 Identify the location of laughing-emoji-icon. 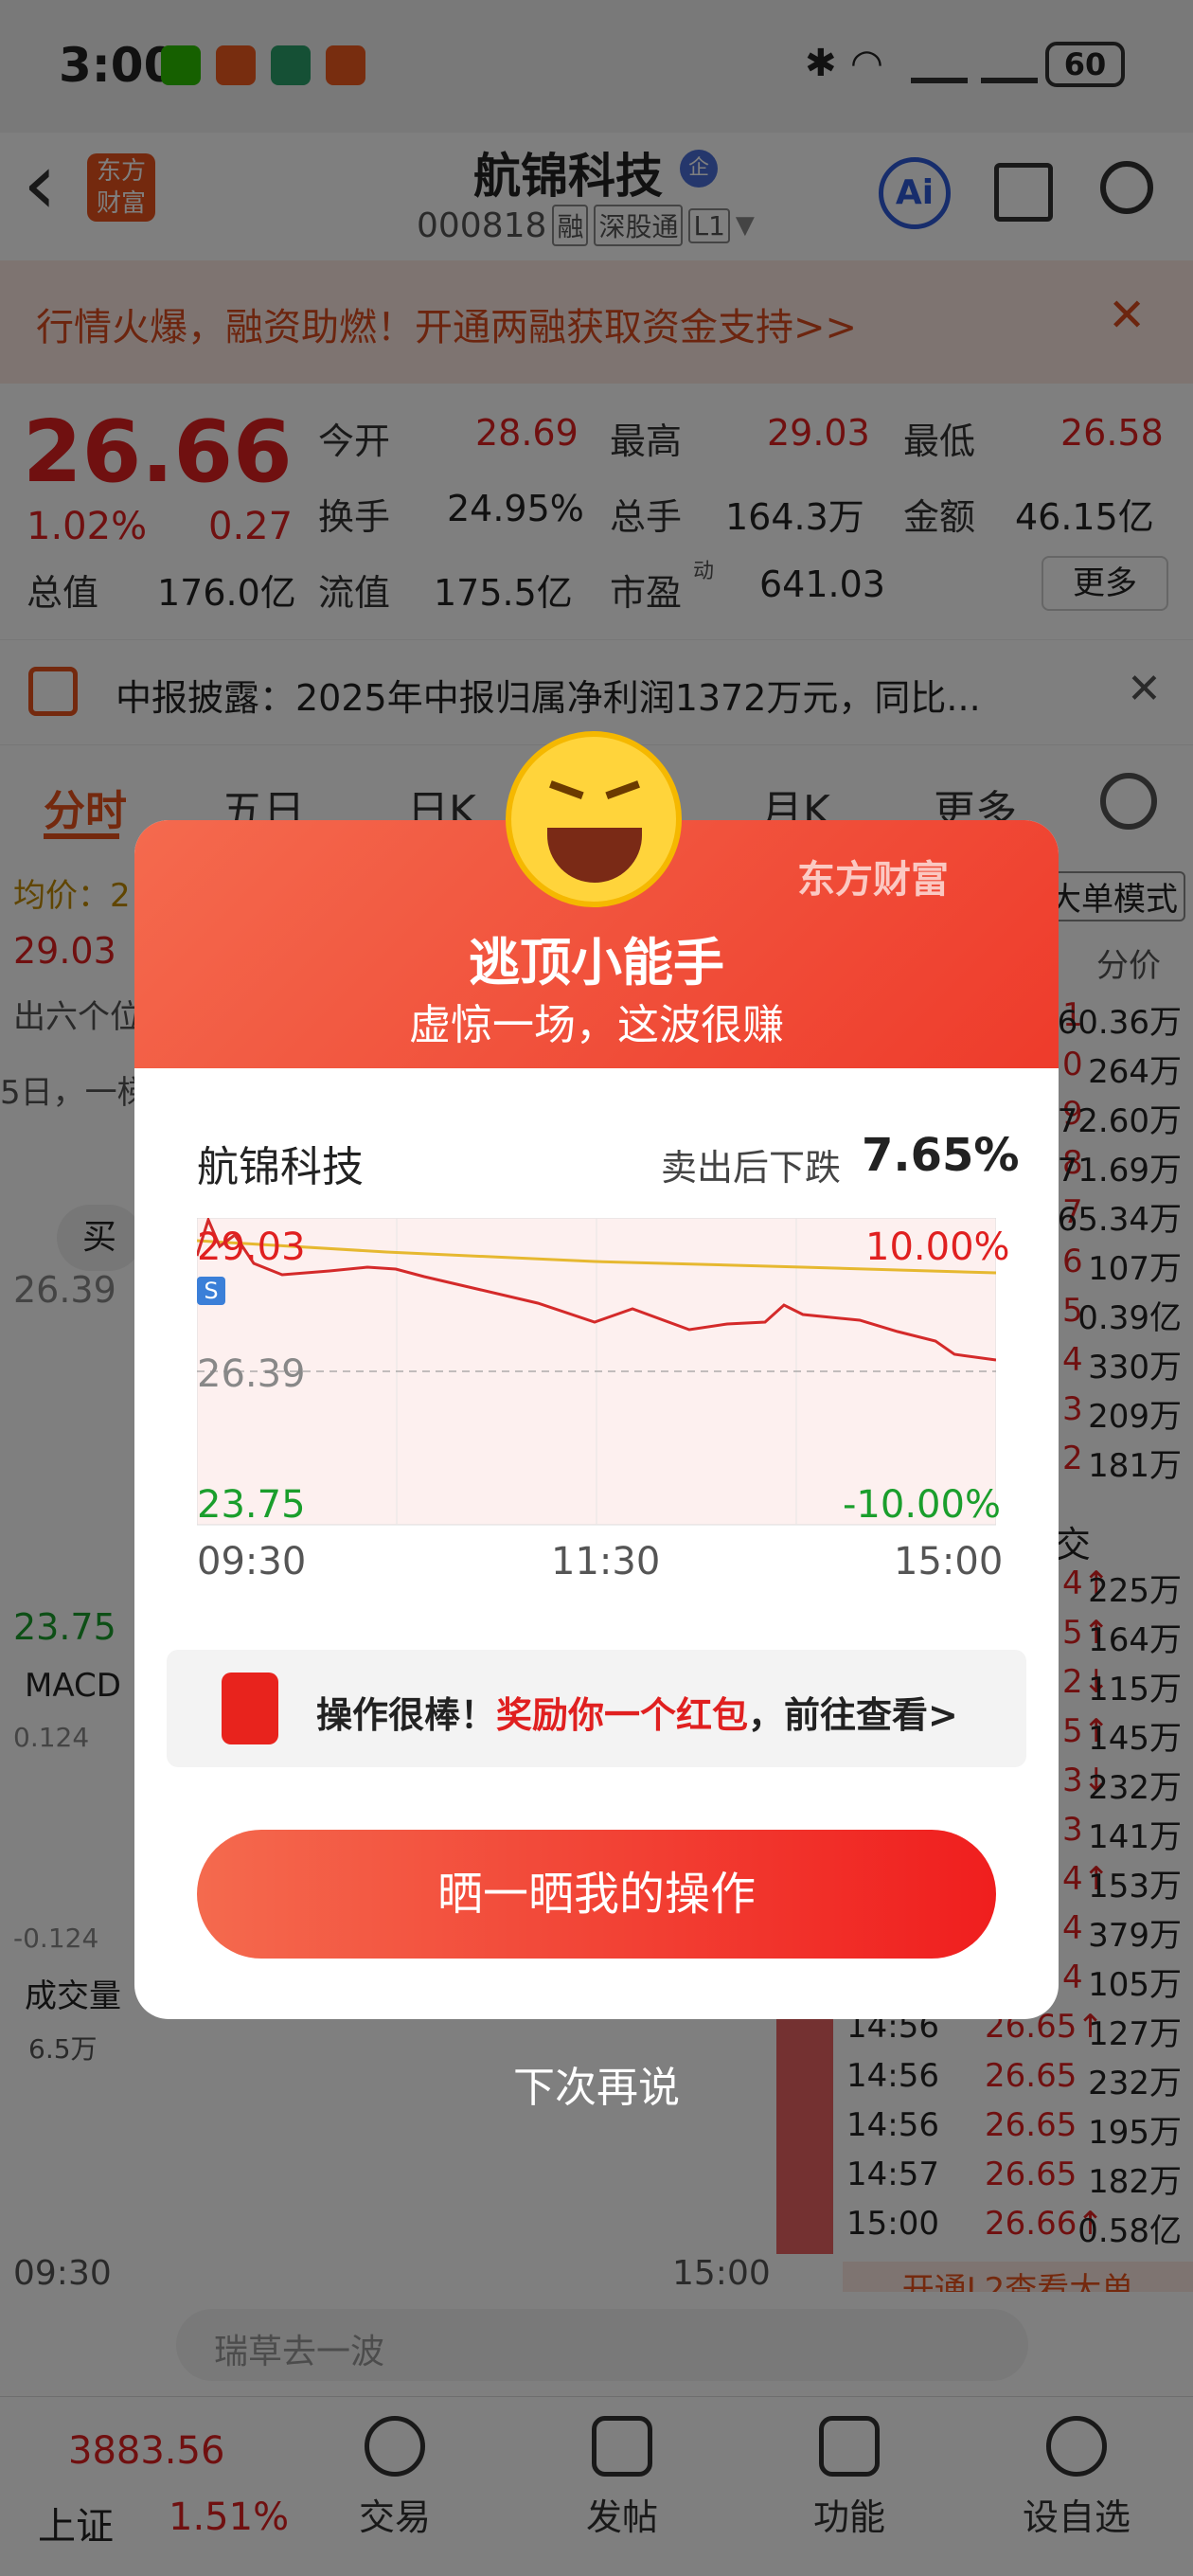
(594, 819).